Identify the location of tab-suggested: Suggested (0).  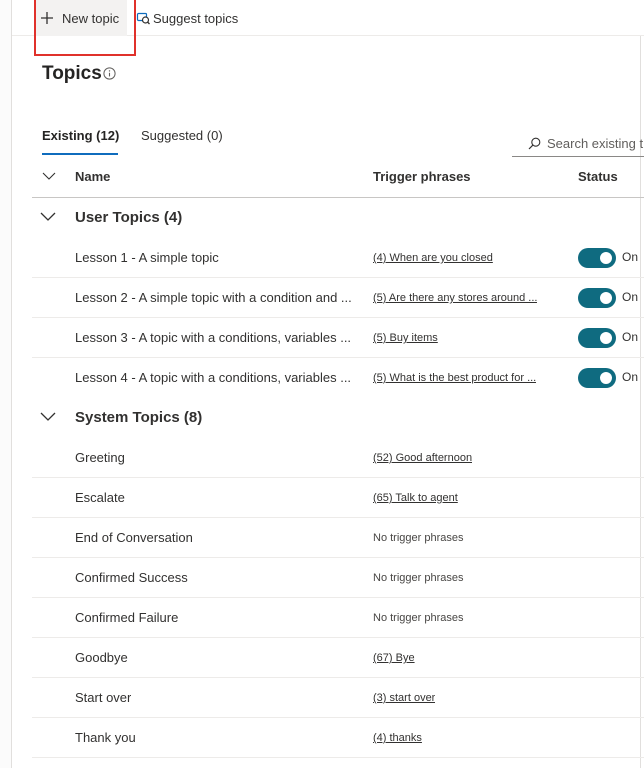
(182, 135).